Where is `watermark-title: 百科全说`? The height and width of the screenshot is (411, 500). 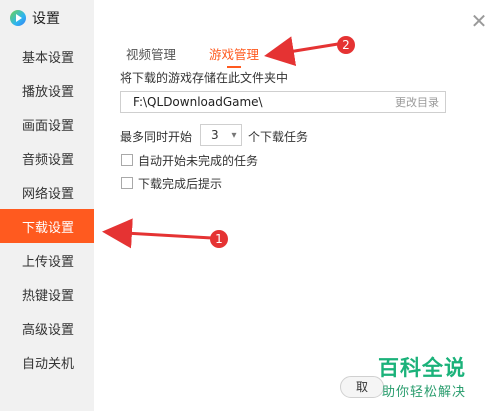
watermark-title: 百科全说 is located at coordinates (422, 368).